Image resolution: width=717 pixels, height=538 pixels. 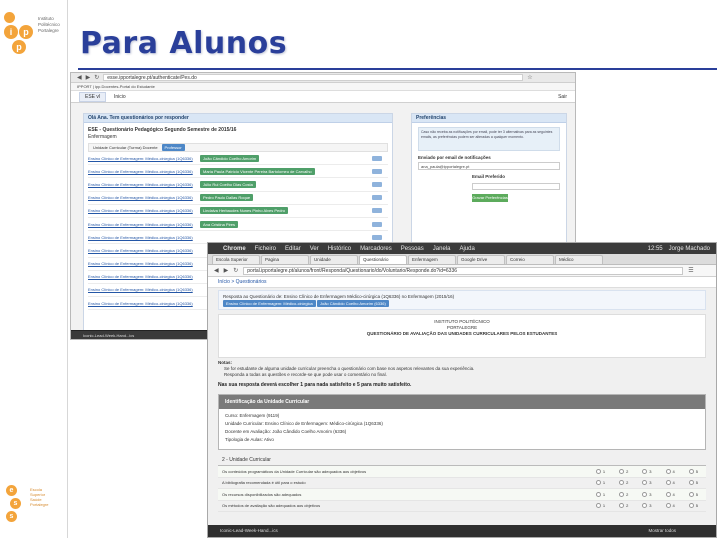 What do you see at coordinates (562, 97) in the screenshot?
I see `logout-link: Sair` at bounding box center [562, 97].